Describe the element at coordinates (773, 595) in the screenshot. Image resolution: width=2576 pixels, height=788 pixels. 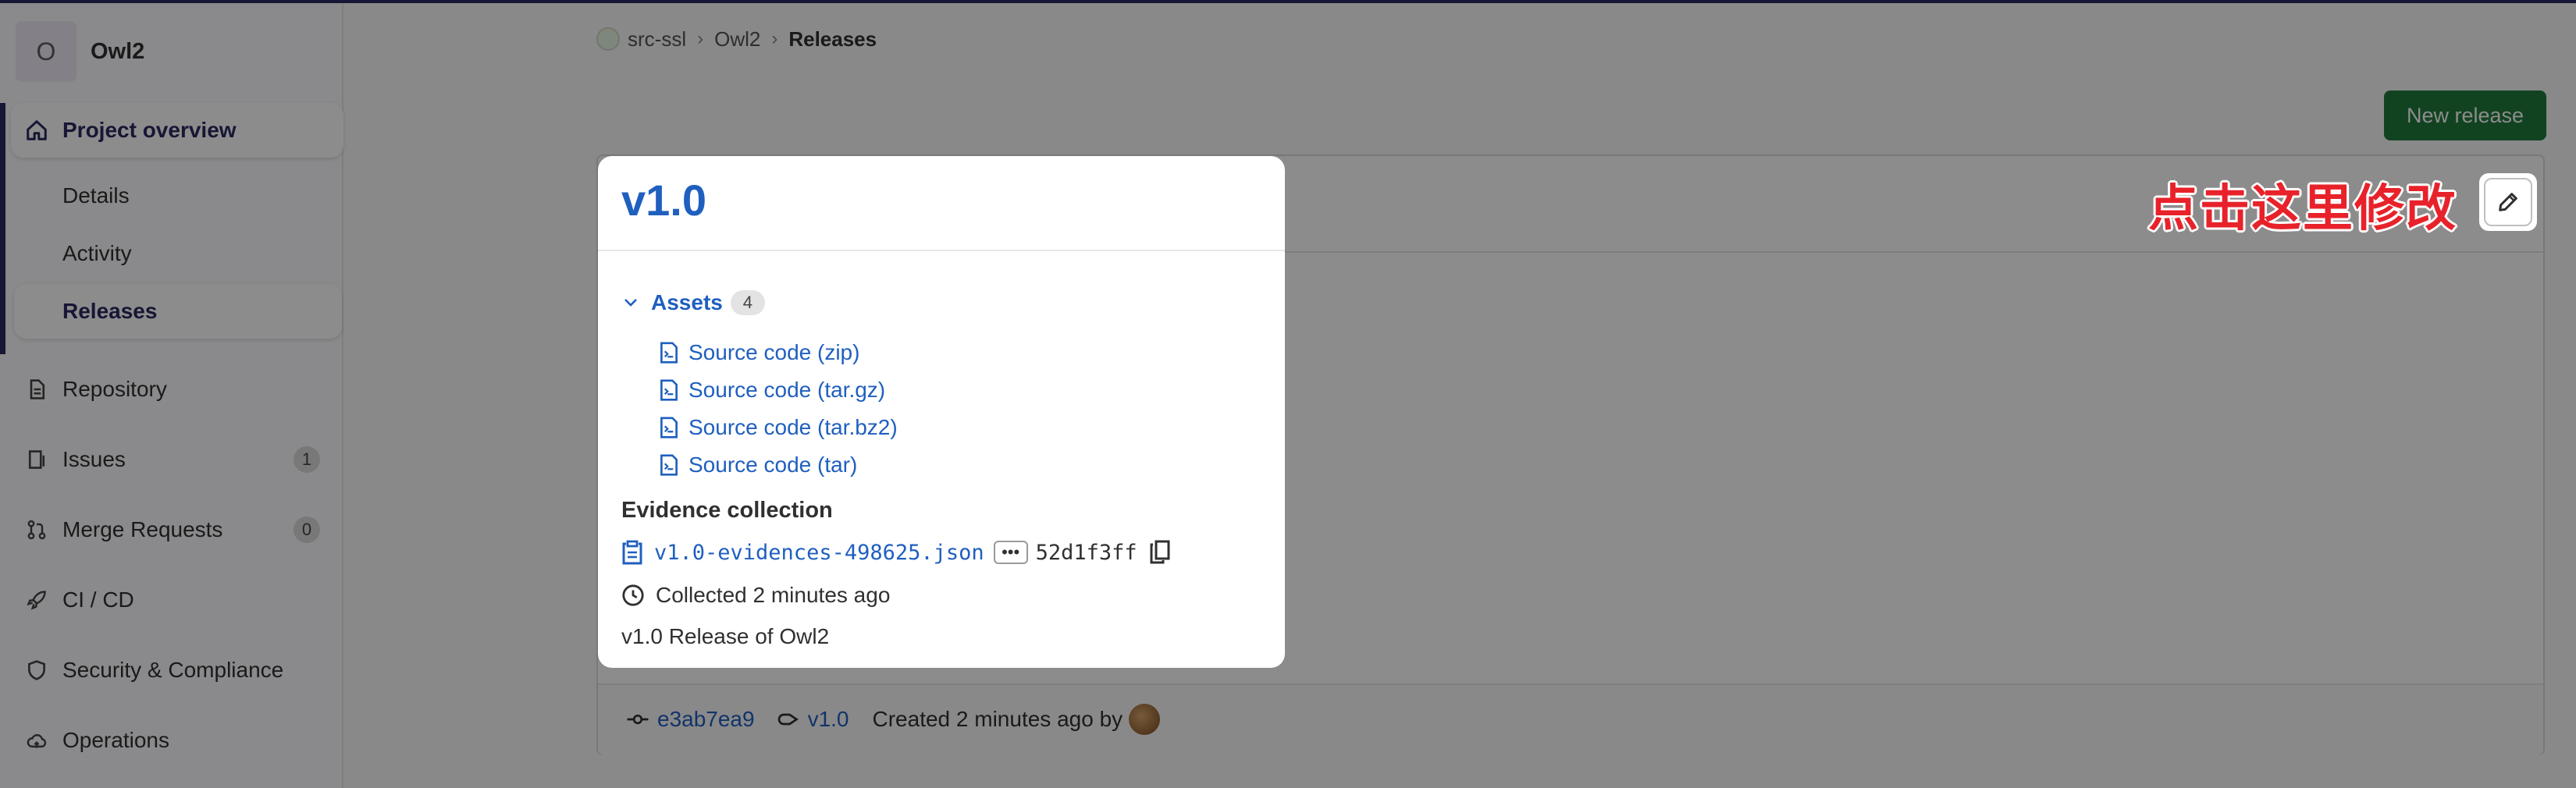
I see `collected-time: Collected 2 minutes ago` at that location.